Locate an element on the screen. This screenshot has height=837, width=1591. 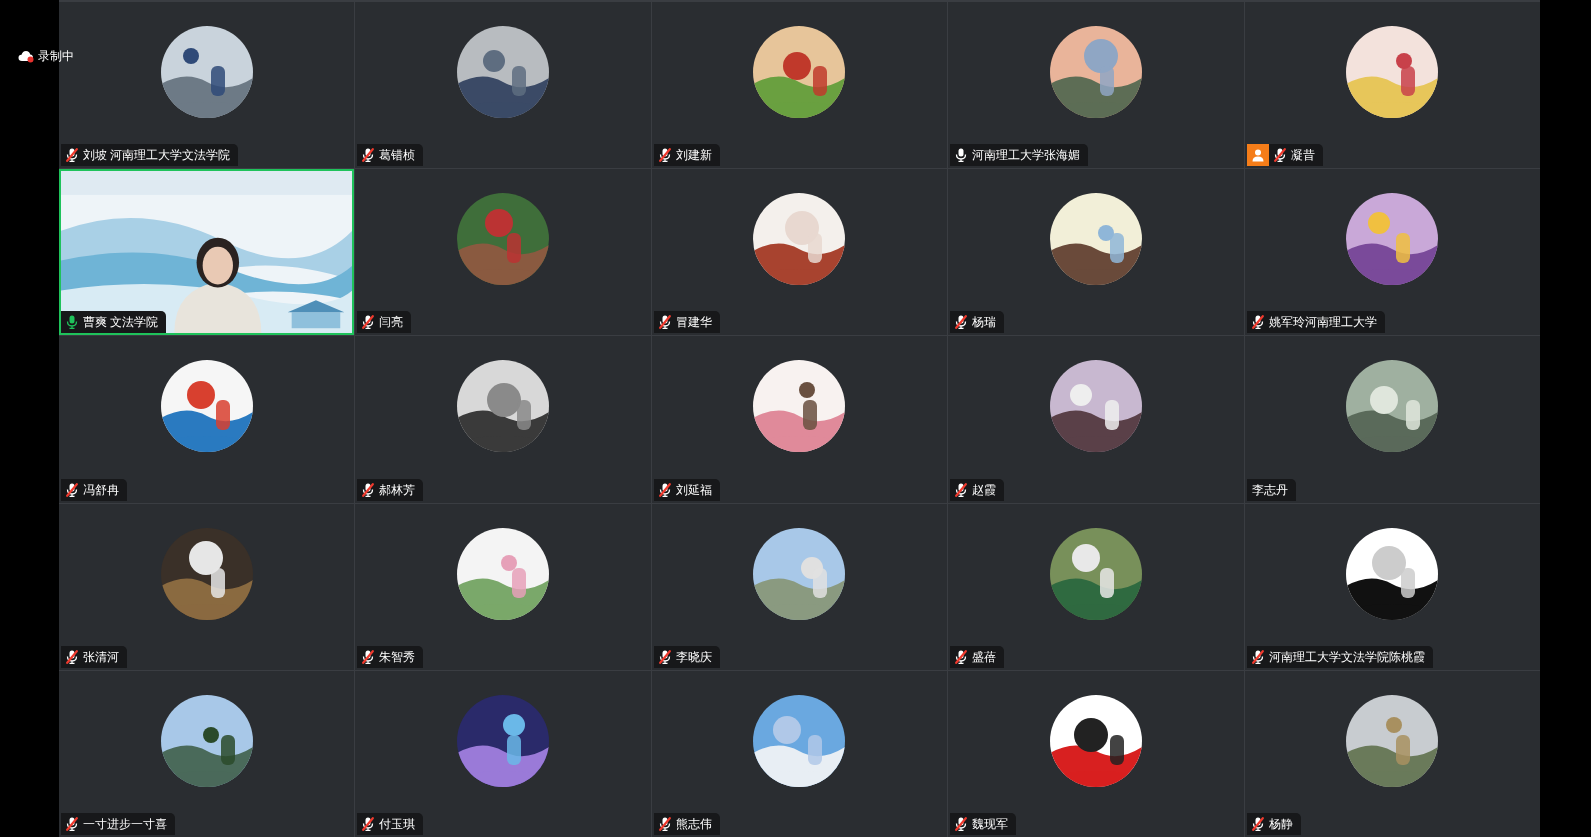
participant-name: 杨瑞 is located at coordinates (984, 322).